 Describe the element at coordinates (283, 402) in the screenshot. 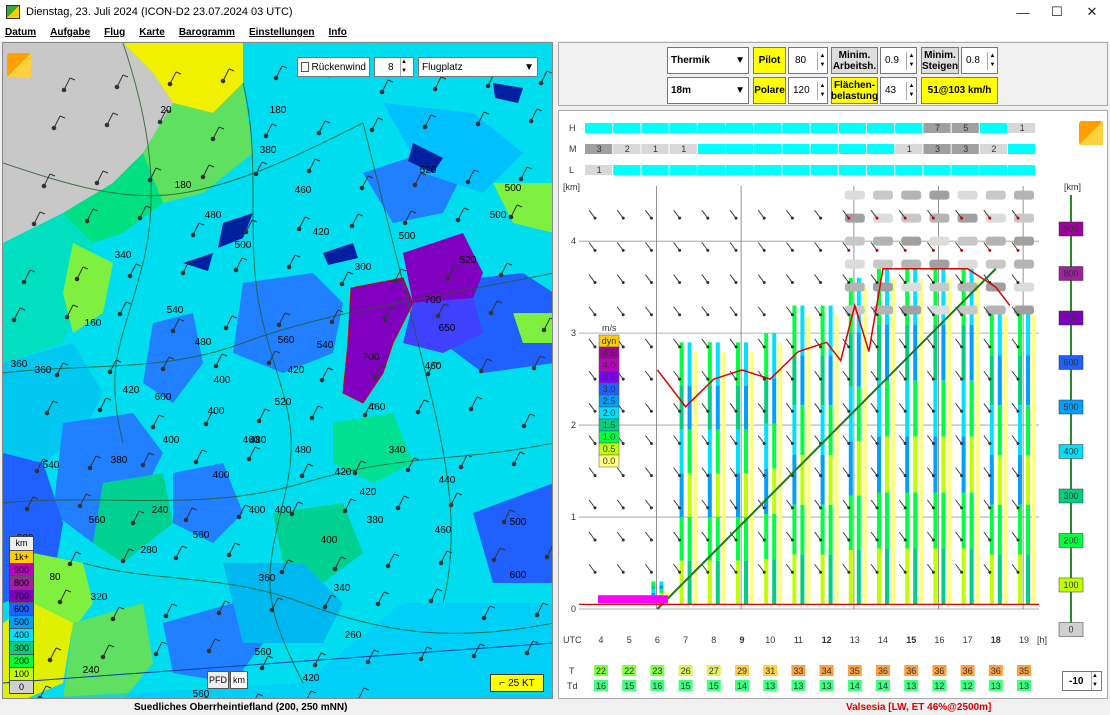

I see `map-height-label: 520` at that location.